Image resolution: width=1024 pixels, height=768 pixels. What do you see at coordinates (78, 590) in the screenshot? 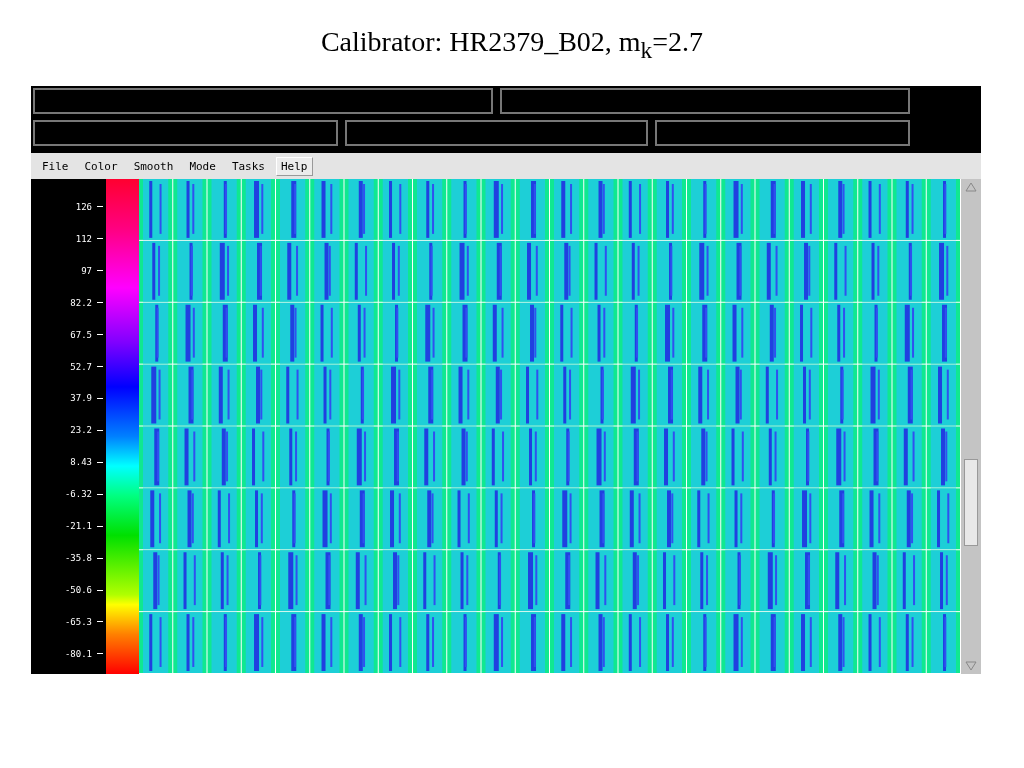
I see `colorbar-label: -50.6` at bounding box center [78, 590].